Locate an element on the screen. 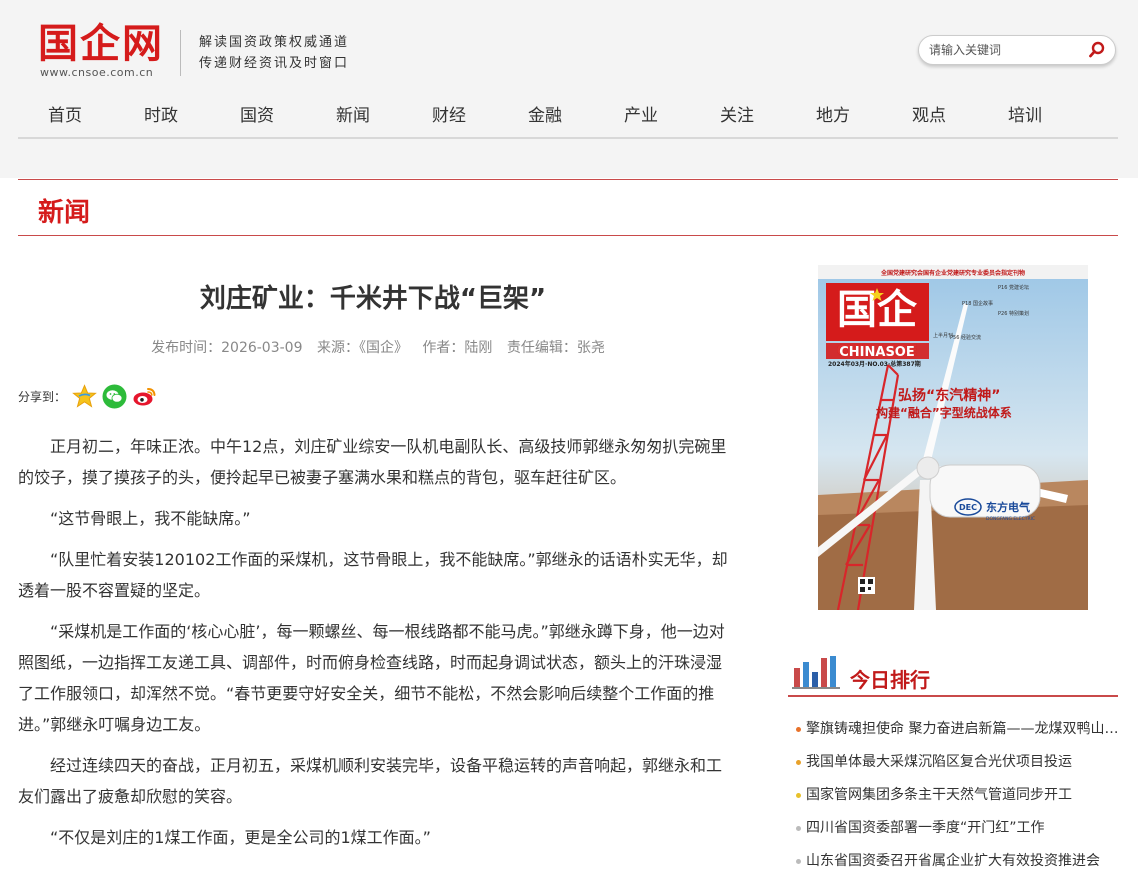 This screenshot has height=878, width=1138. search-icon is located at coordinates (1097, 49).